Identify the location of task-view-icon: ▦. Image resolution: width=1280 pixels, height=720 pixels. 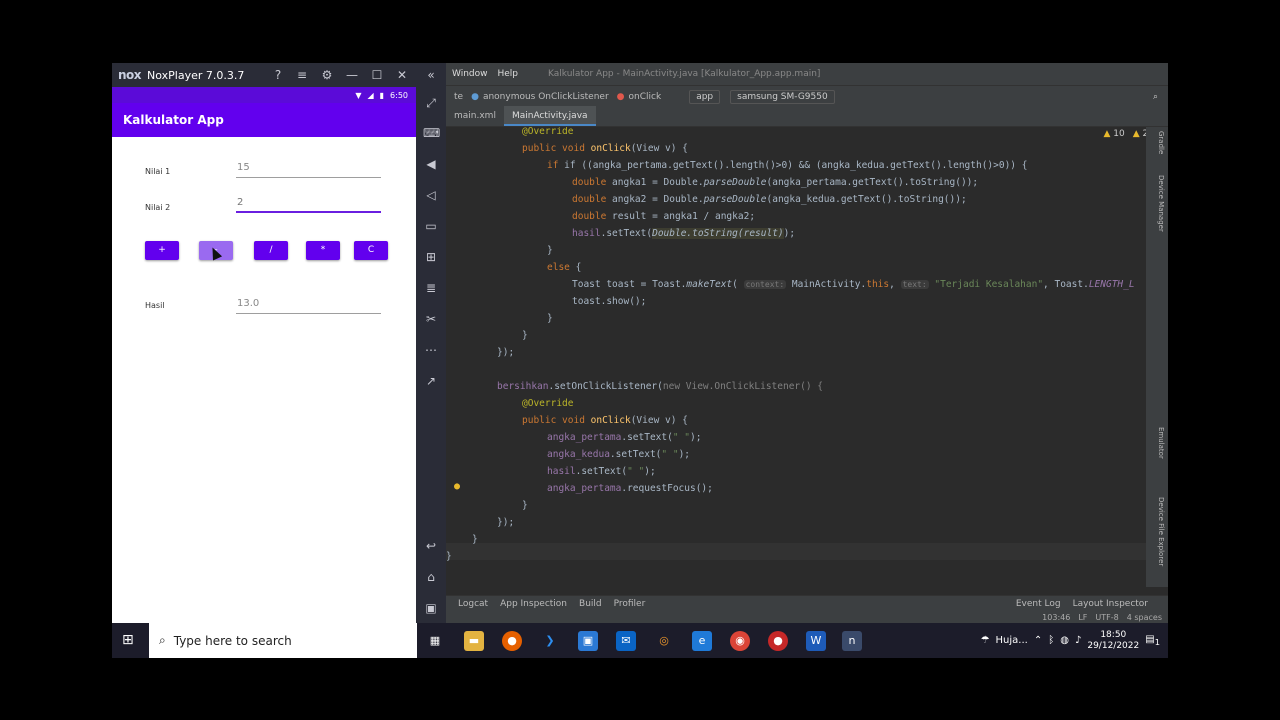
(435, 641).